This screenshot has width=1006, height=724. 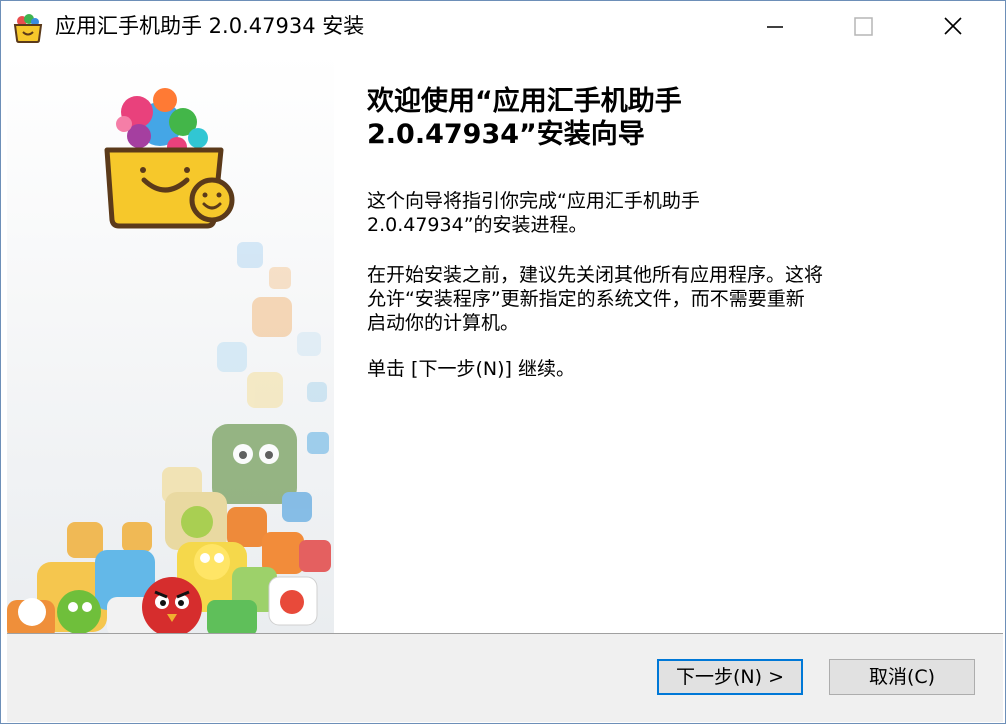 I want to click on minimize-button, so click(x=775, y=26).